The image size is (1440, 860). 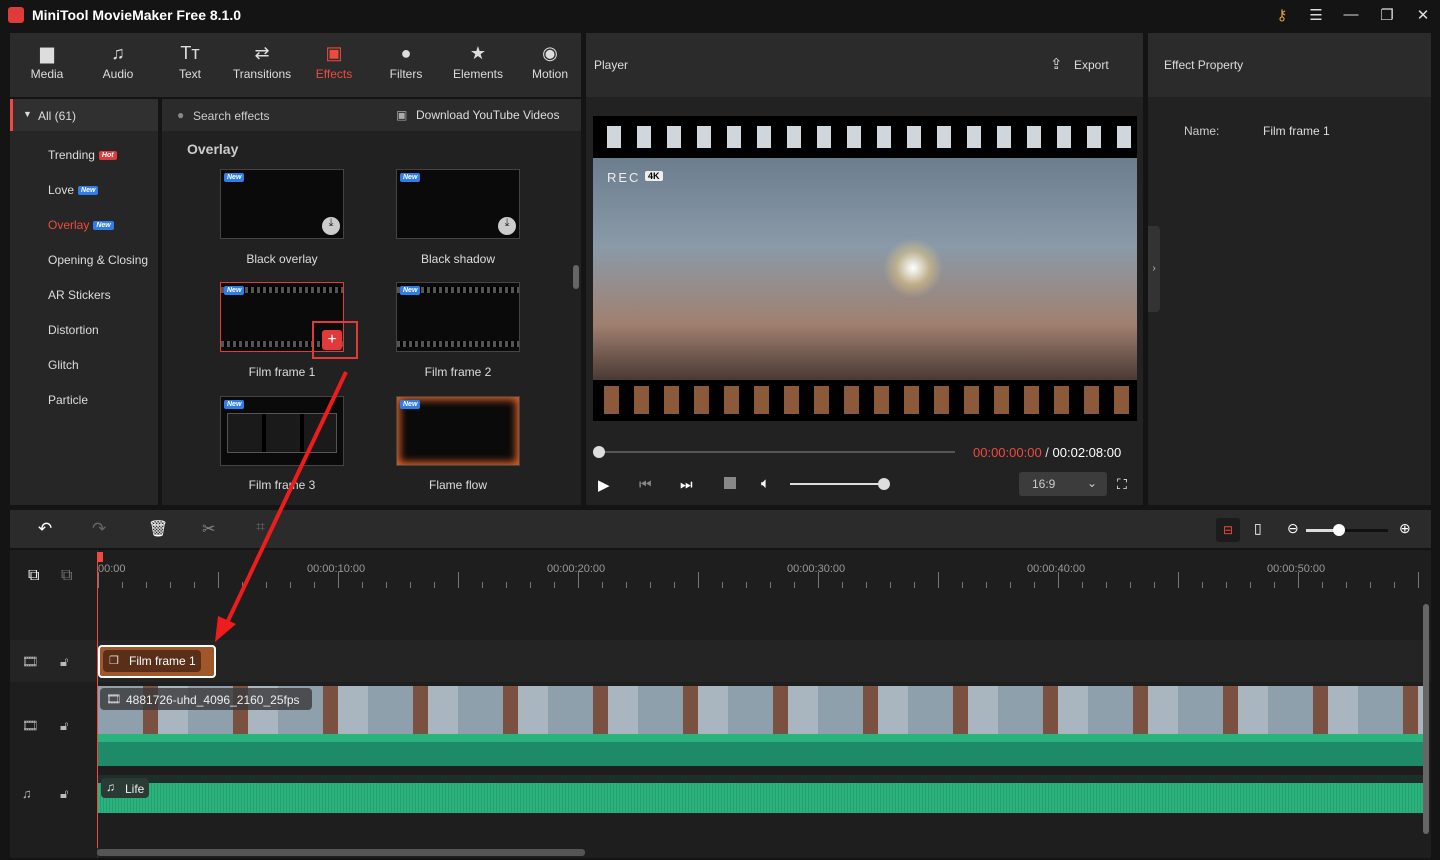 What do you see at coordinates (281, 506) in the screenshot?
I see `annotation-arrow` at bounding box center [281, 506].